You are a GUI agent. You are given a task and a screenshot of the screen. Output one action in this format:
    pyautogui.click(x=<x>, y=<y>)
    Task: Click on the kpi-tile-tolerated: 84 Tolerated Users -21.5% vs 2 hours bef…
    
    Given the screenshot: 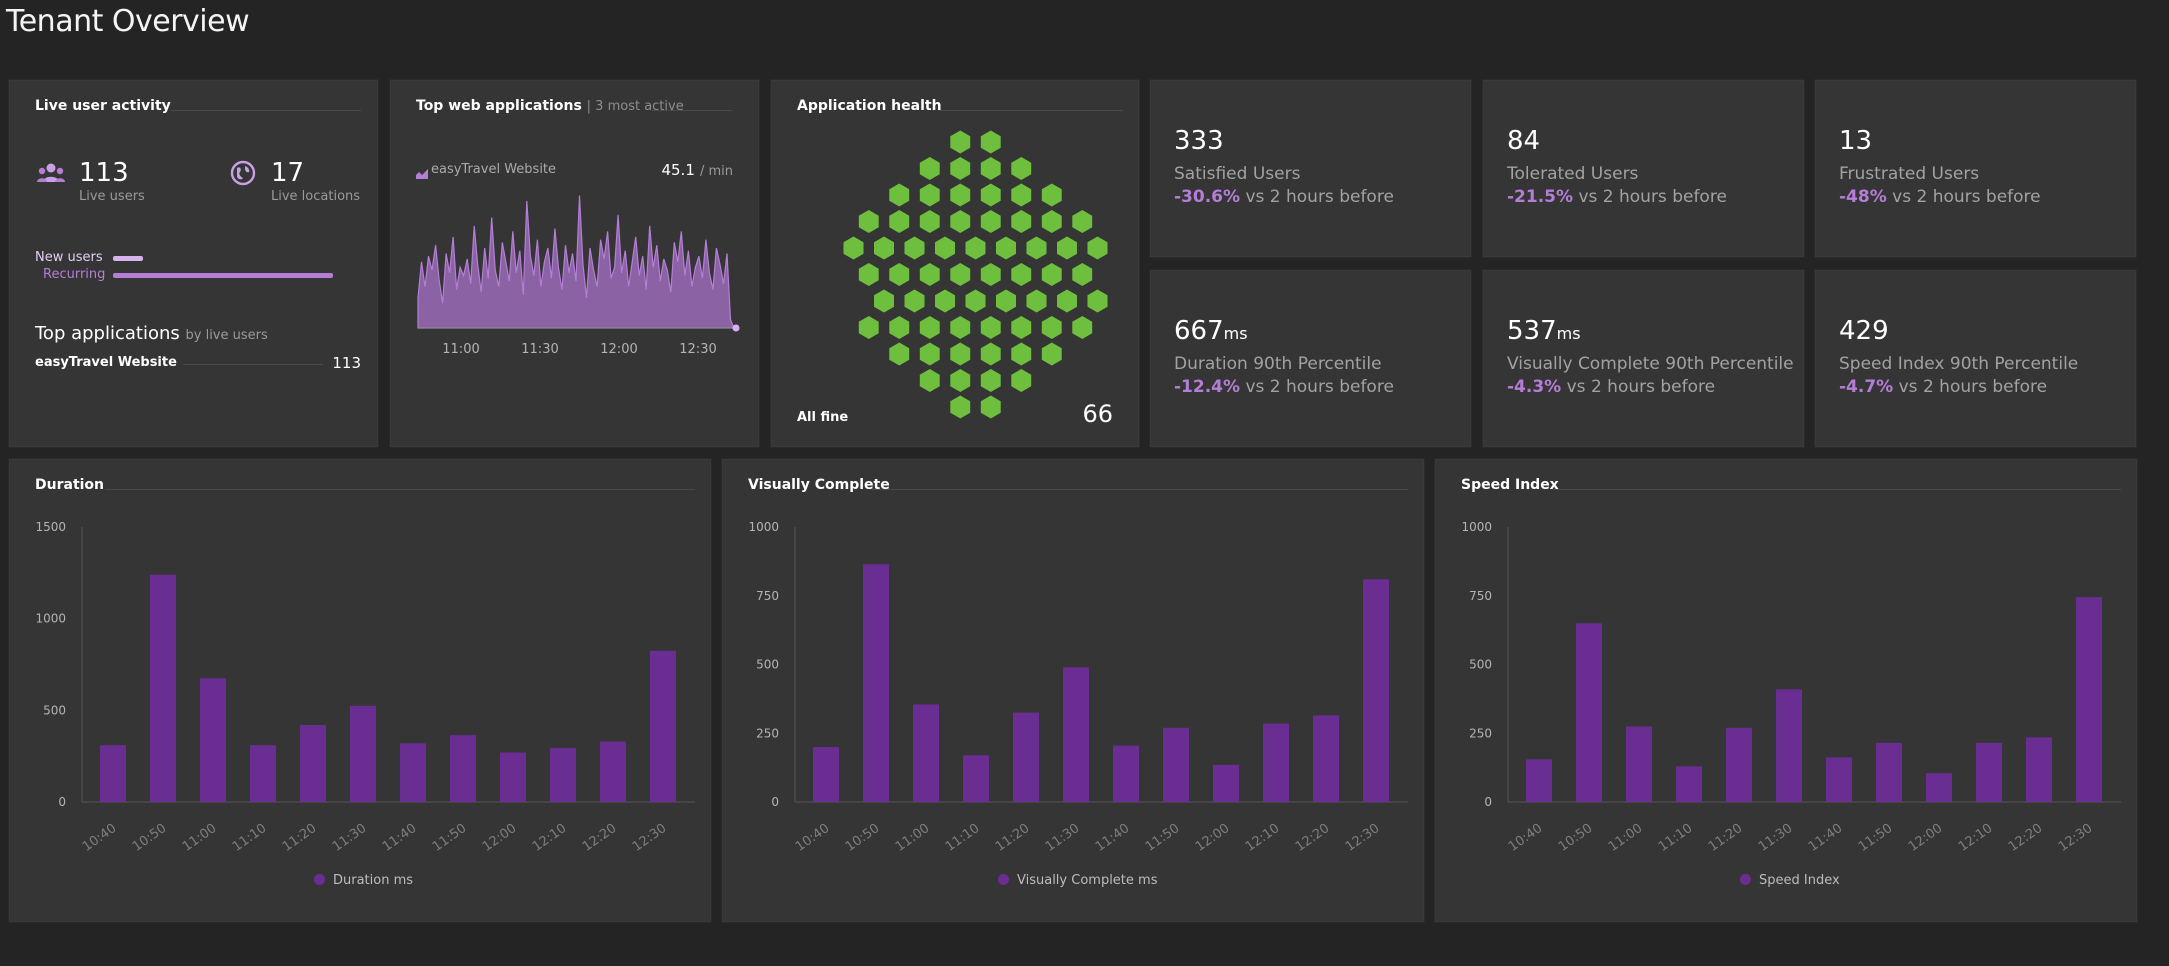 What is the action you would take?
    pyautogui.click(x=1643, y=168)
    